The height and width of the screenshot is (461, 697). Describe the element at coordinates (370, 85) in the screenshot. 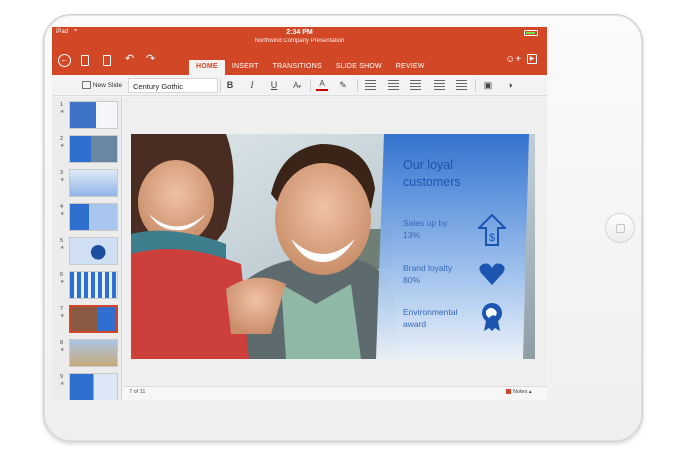

I see `align-left-icon` at that location.